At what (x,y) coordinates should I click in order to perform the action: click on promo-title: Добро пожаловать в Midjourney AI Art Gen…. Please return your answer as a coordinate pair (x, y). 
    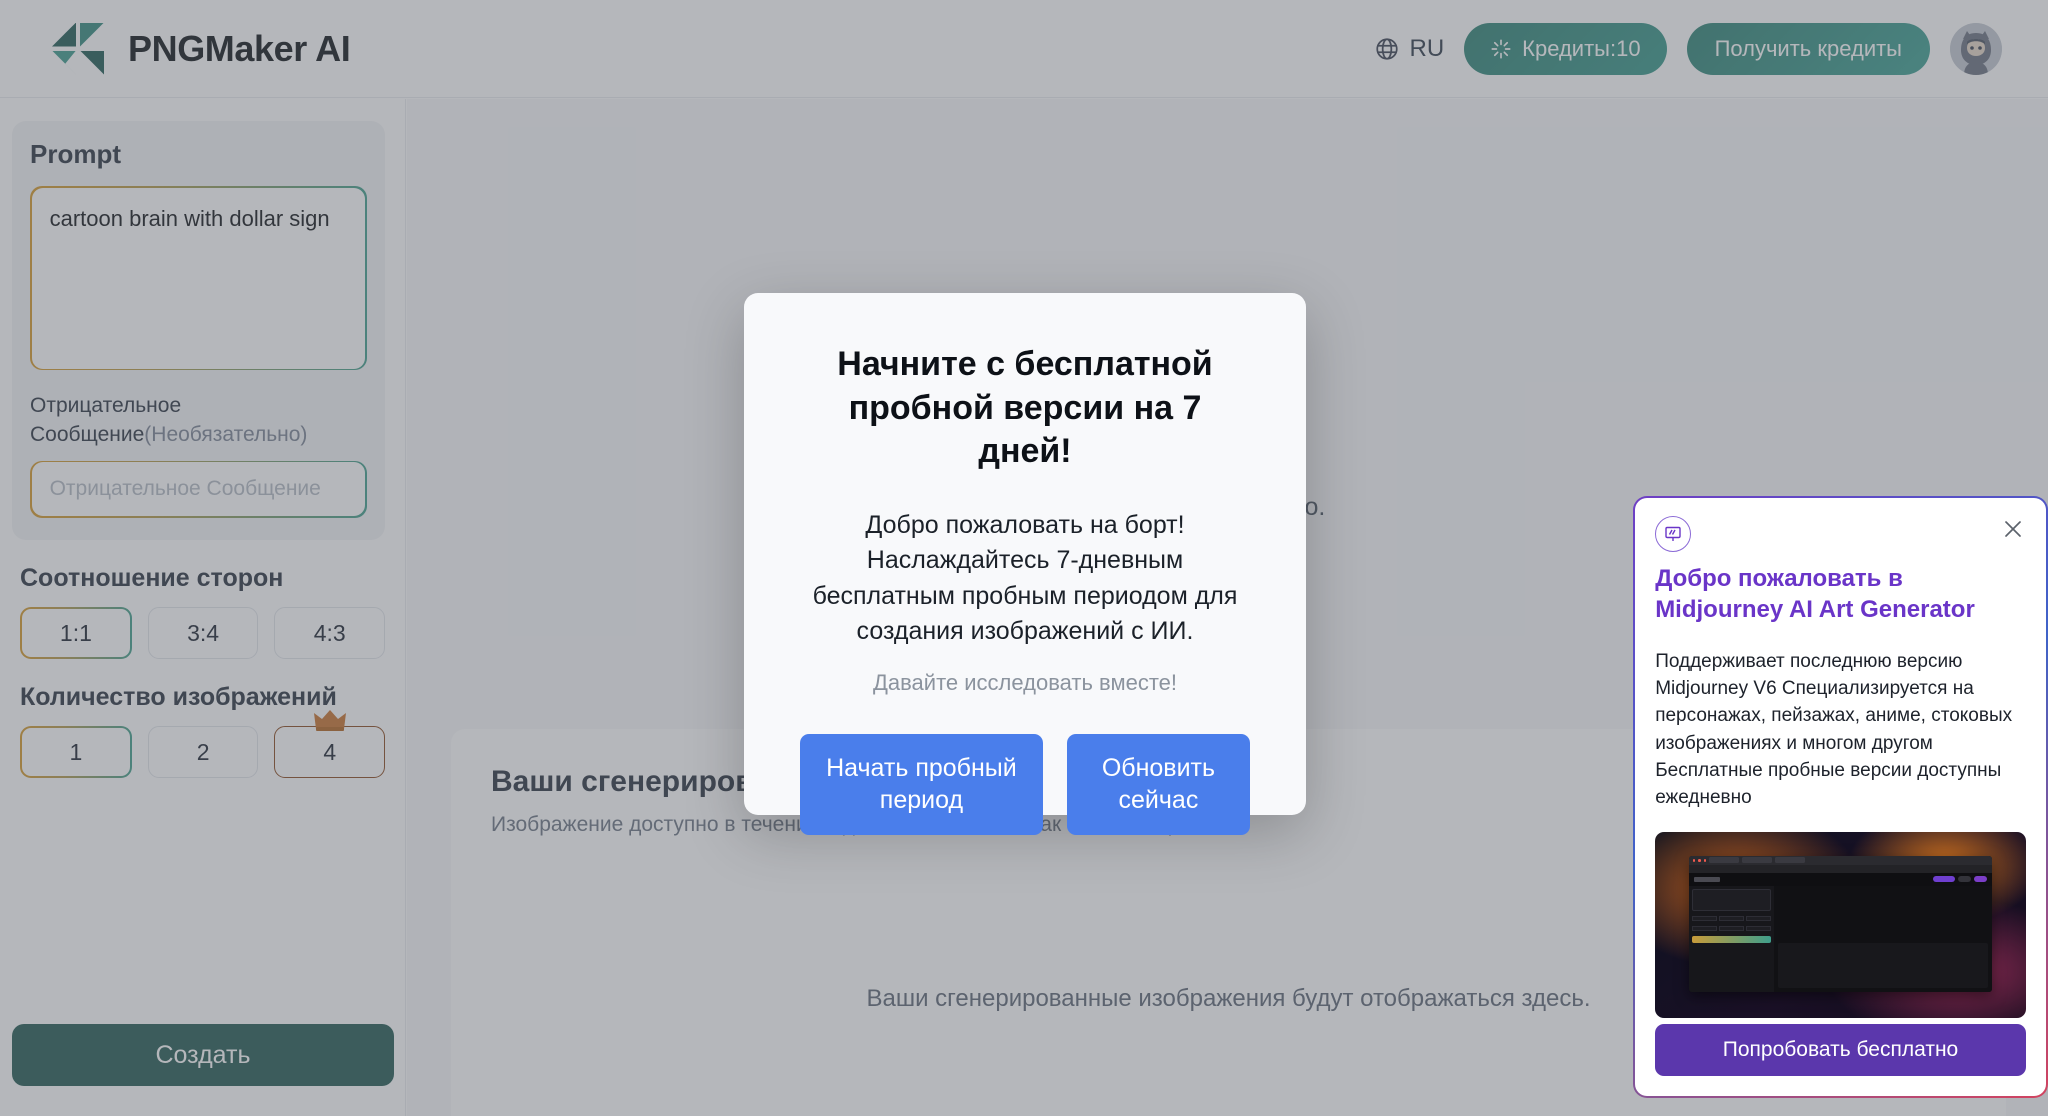
    Looking at the image, I should click on (1815, 594).